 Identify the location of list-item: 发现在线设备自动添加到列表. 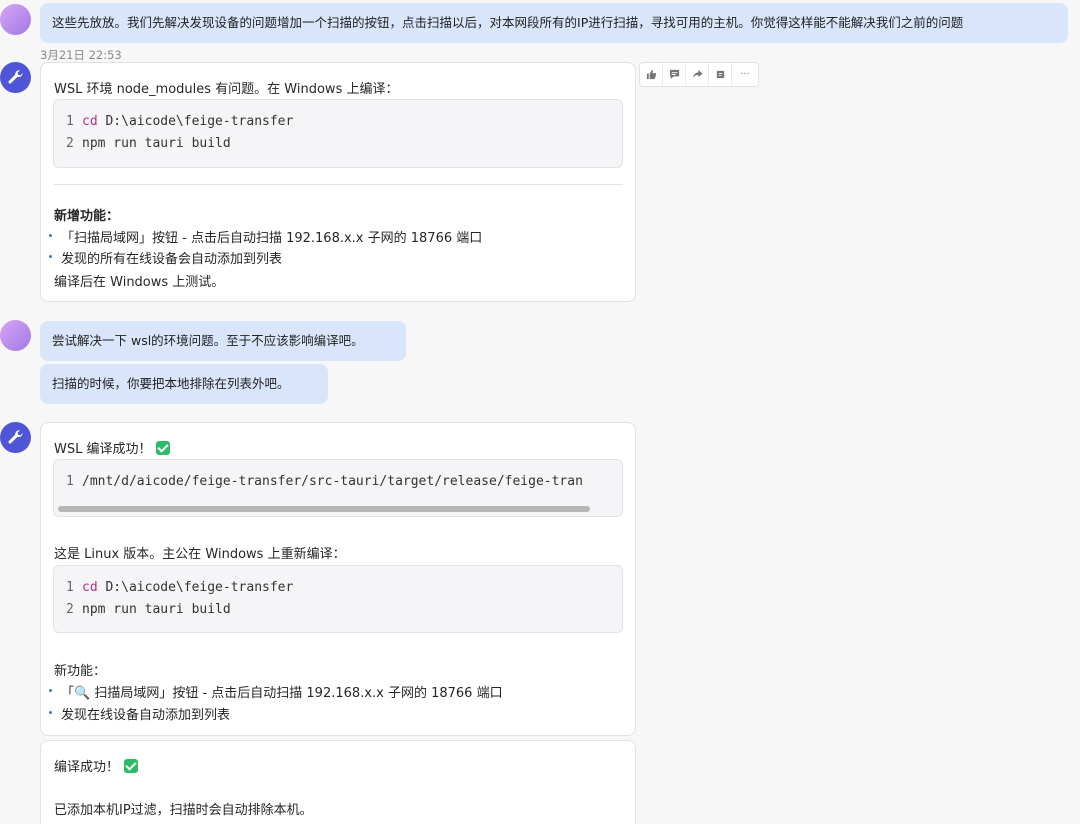
(139, 713).